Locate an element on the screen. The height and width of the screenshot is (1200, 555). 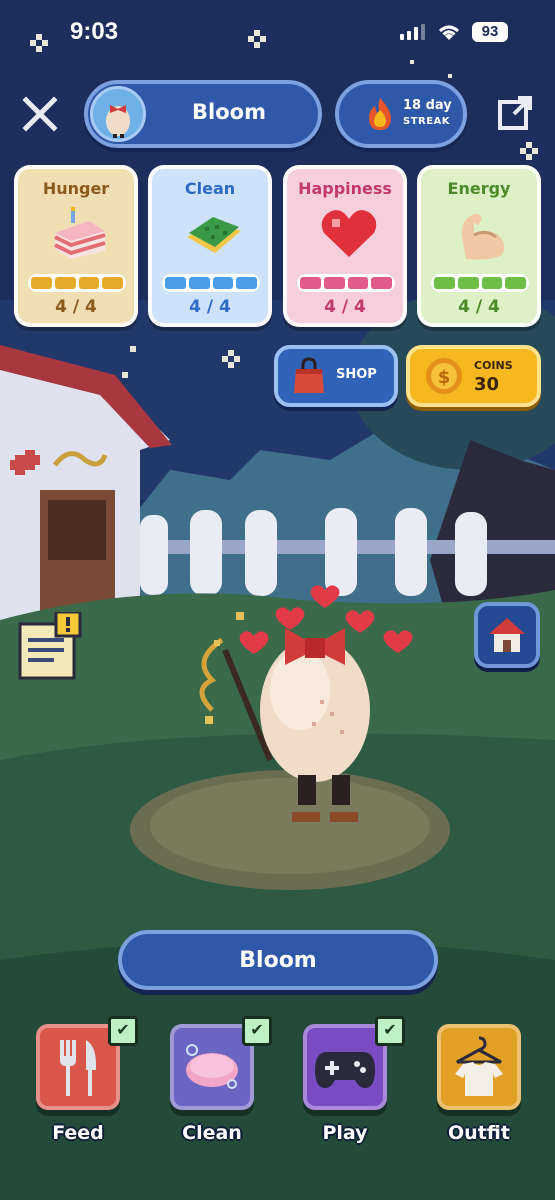
streak-label: STREAK is located at coordinates (427, 121).